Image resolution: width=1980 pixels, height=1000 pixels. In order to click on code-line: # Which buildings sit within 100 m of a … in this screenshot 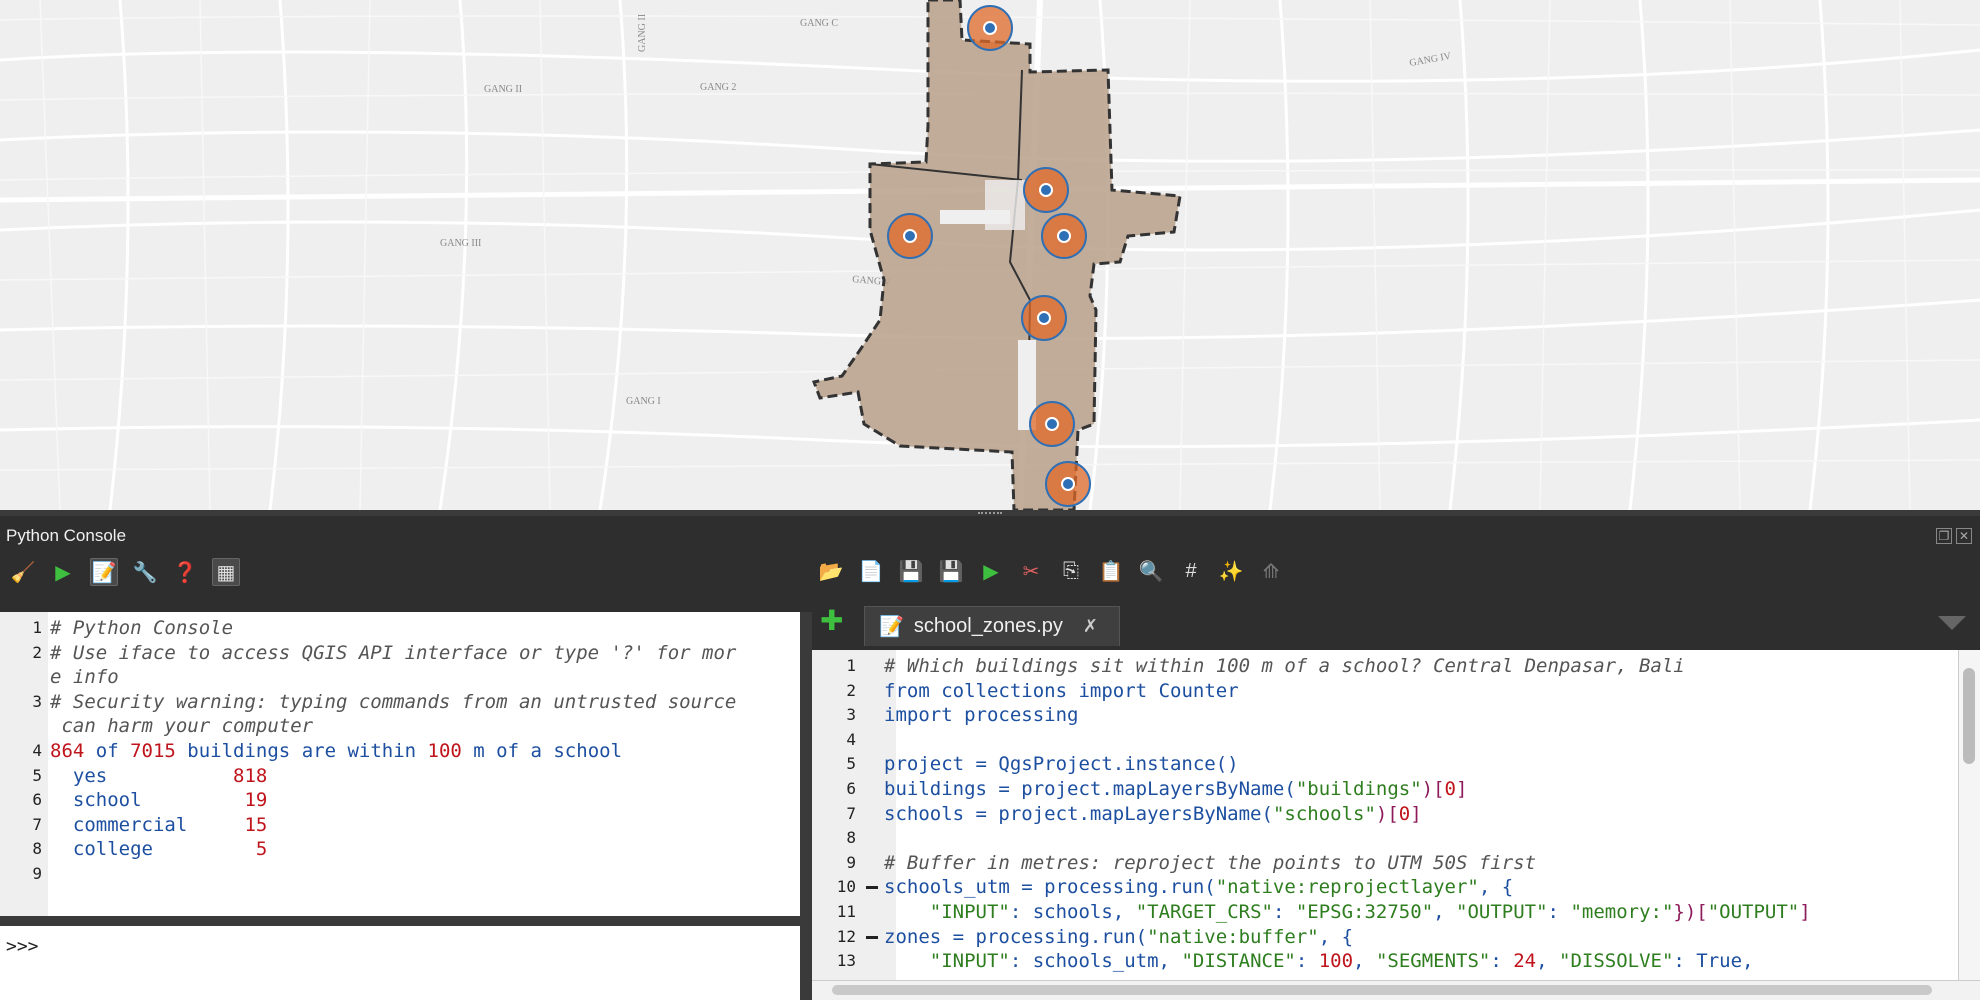, I will do `click(1284, 666)`.